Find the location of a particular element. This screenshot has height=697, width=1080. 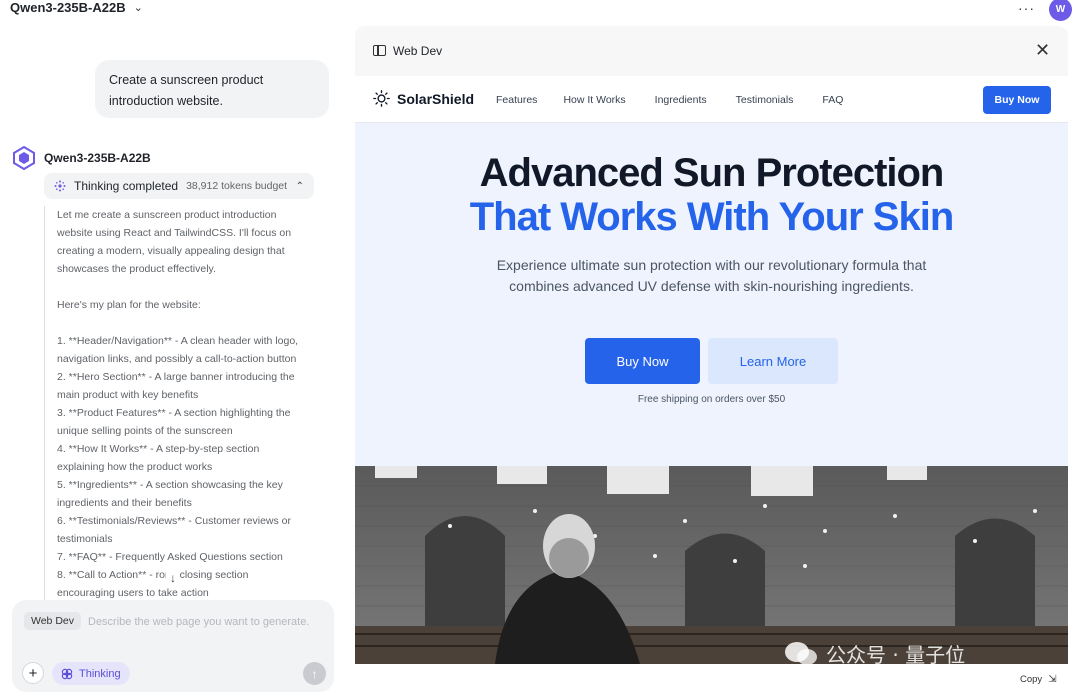

qwen-logo-icon is located at coordinates (24, 158).